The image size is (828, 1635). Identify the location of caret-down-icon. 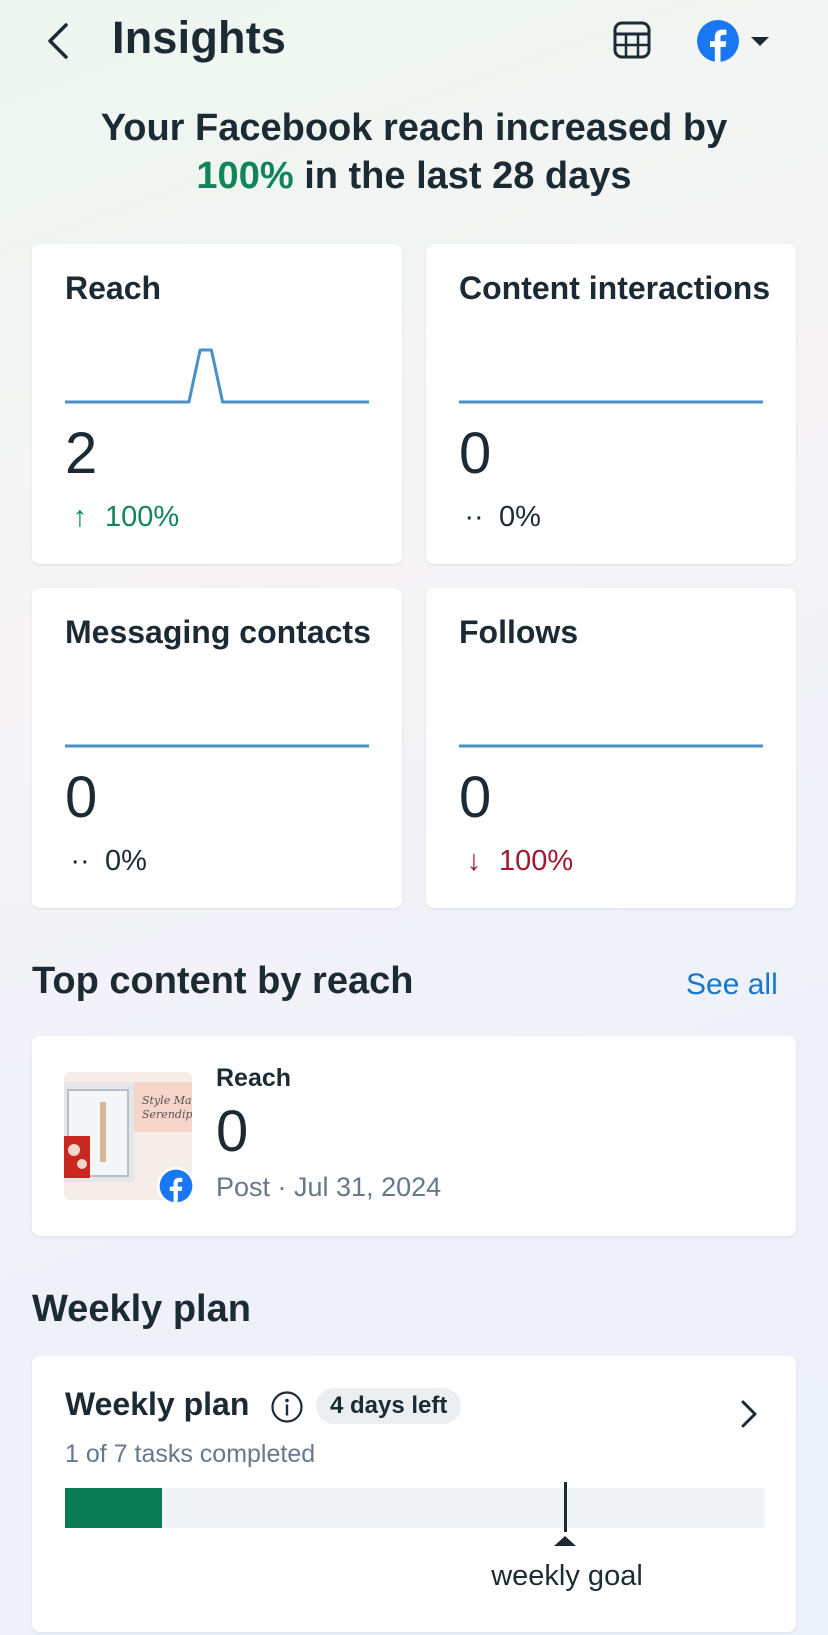
(760, 41).